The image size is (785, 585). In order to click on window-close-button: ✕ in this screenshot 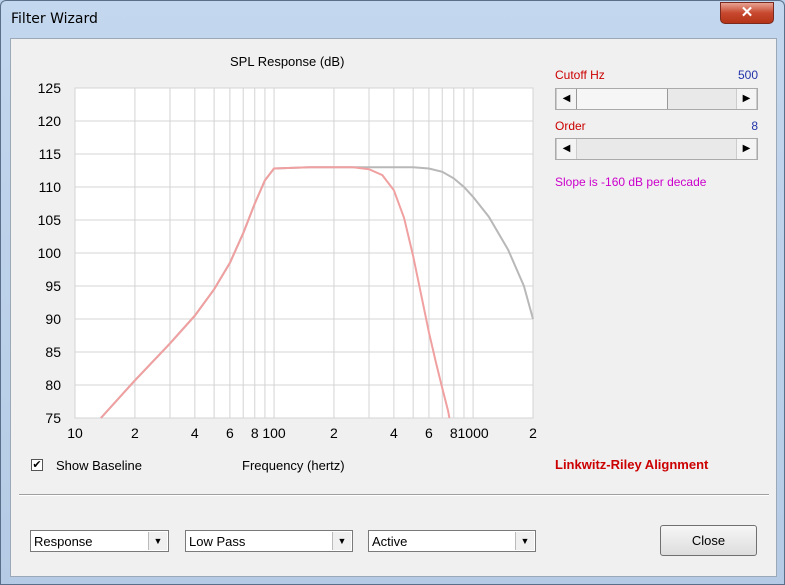, I will do `click(747, 13)`.